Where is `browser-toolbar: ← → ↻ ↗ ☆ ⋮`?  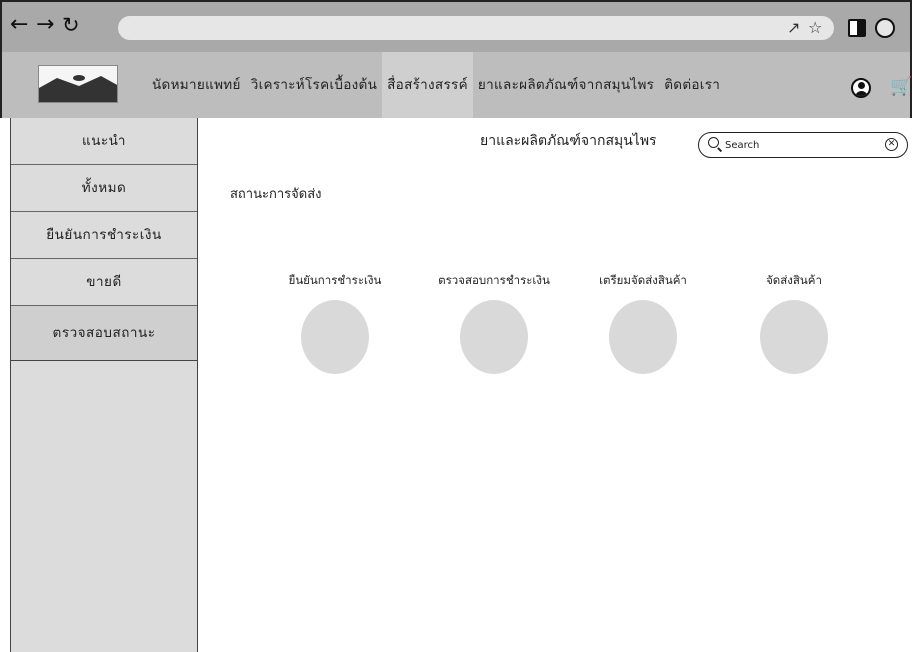 browser-toolbar: ← → ↻ ↗ ☆ ⋮ is located at coordinates (456, 26).